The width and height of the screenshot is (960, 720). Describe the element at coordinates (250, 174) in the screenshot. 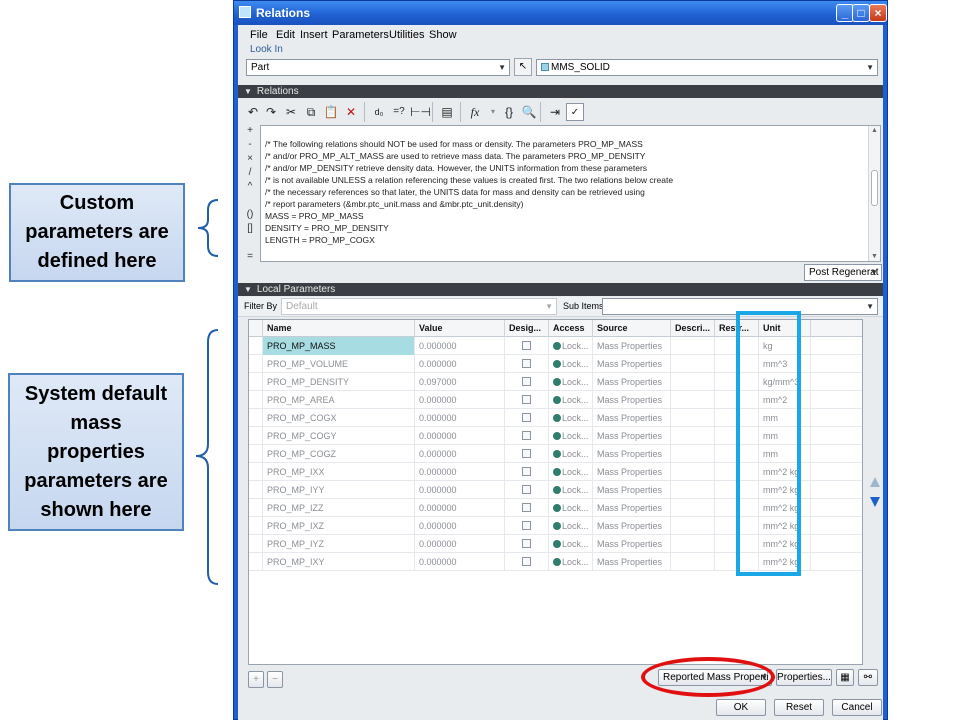

I see `divide-operator: /` at that location.